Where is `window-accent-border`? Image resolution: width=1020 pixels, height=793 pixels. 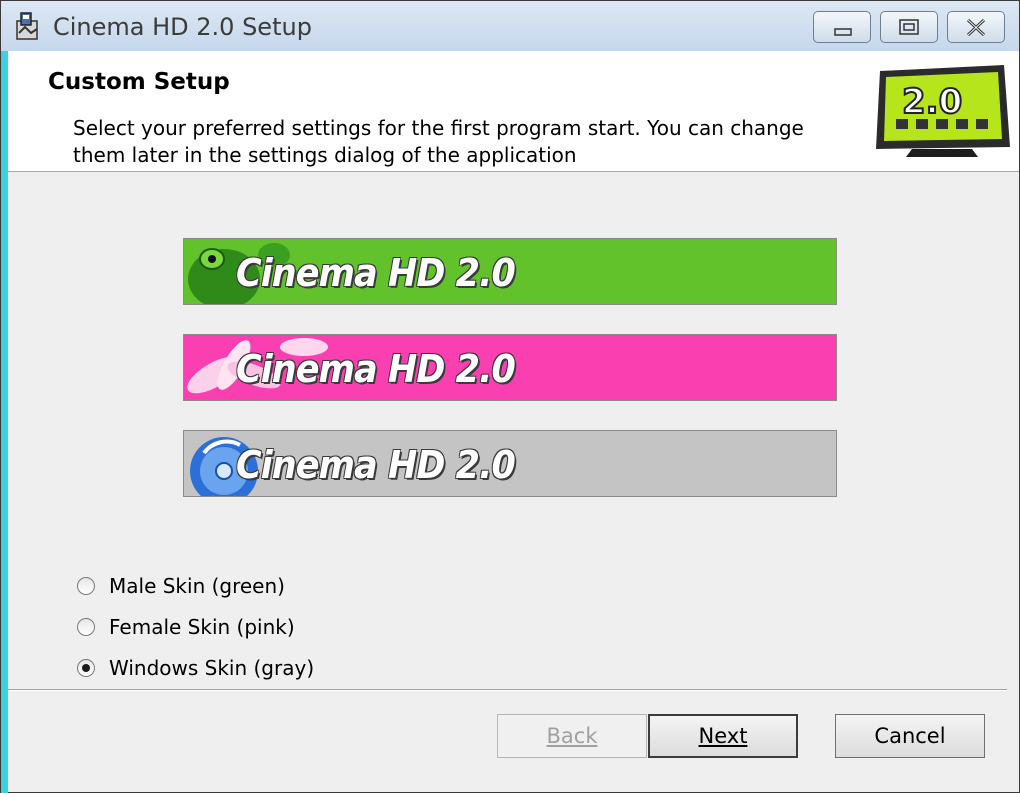
window-accent-border is located at coordinates (4, 422).